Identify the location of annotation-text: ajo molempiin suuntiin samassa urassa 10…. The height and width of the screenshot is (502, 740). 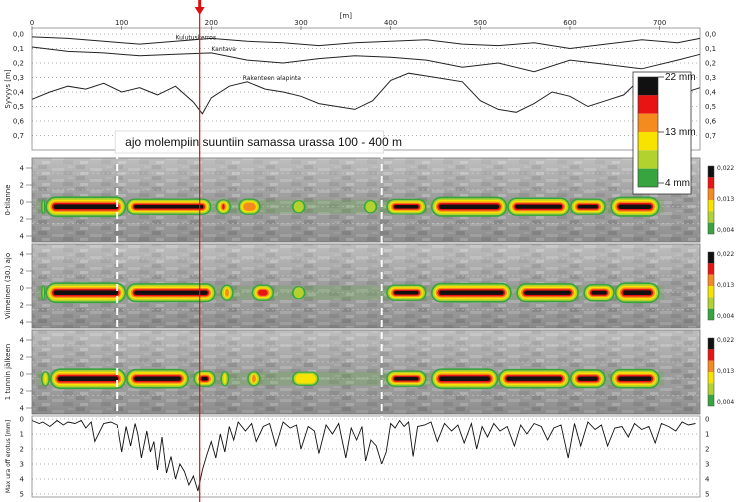
(263, 142).